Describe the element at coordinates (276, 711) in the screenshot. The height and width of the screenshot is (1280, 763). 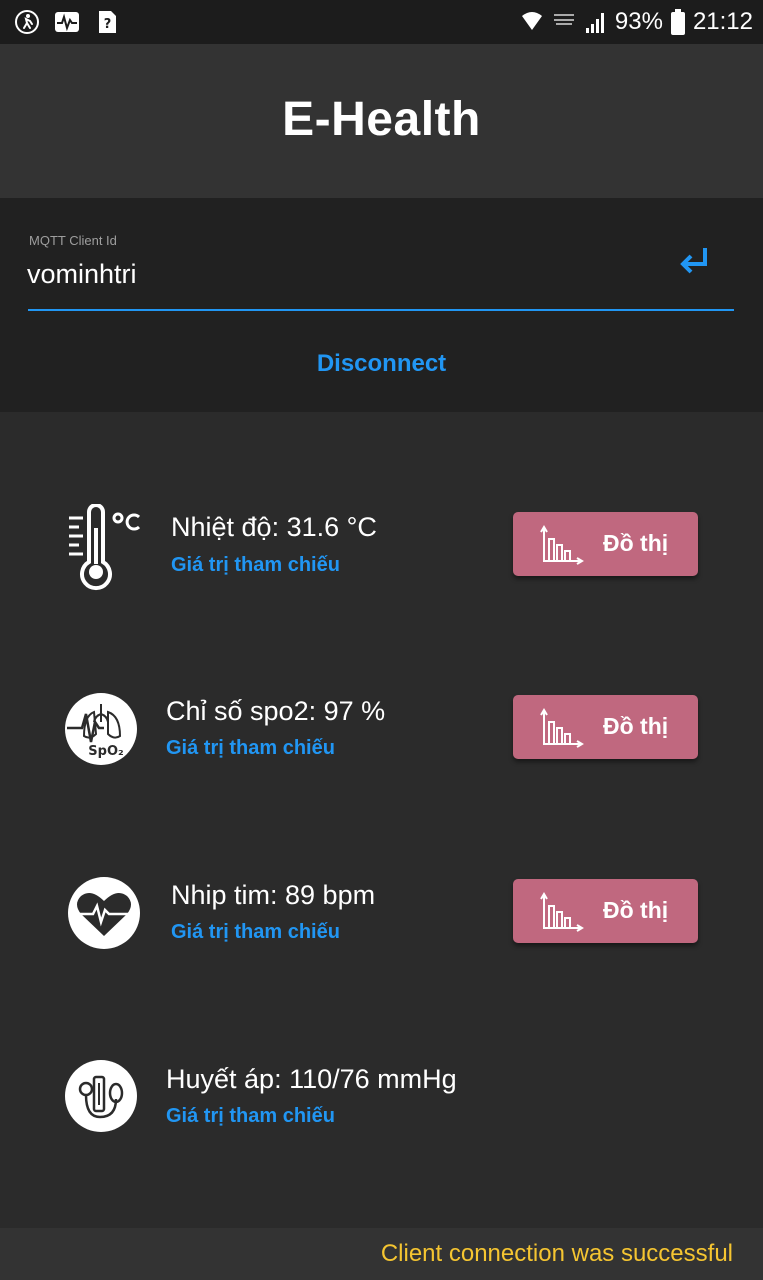
I see `spo2-value: Chỉ số spo2: 97 %` at that location.